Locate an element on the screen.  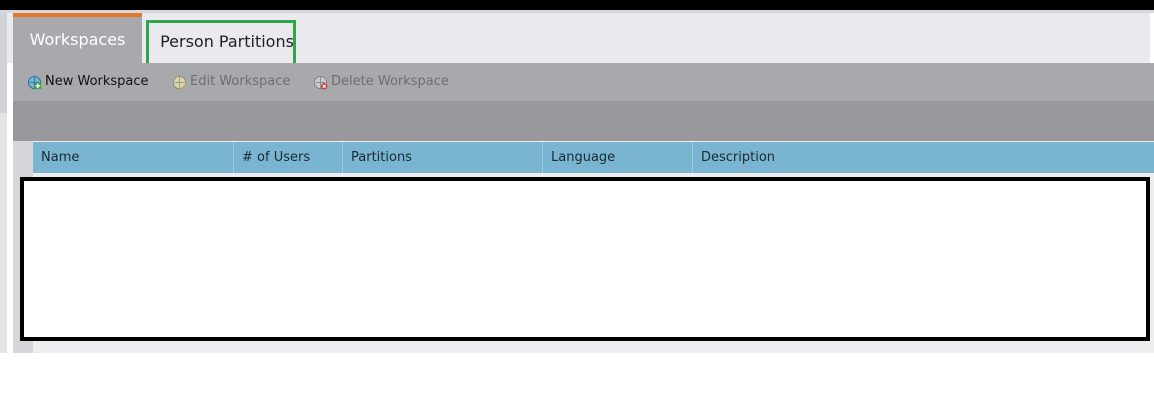
left-edge-shade is located at coordinates (3, 233).